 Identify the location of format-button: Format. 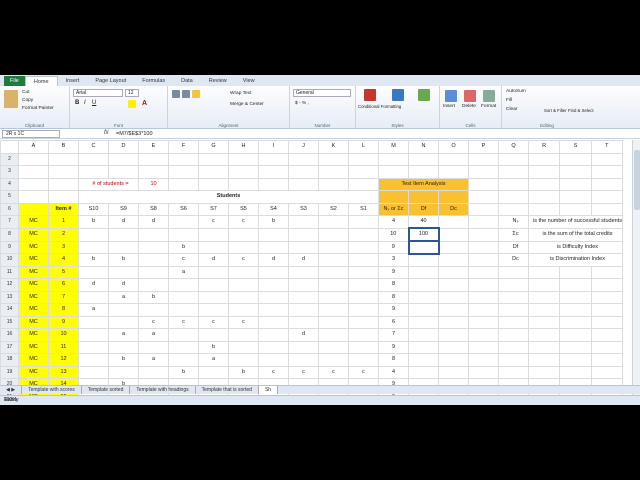
(488, 106).